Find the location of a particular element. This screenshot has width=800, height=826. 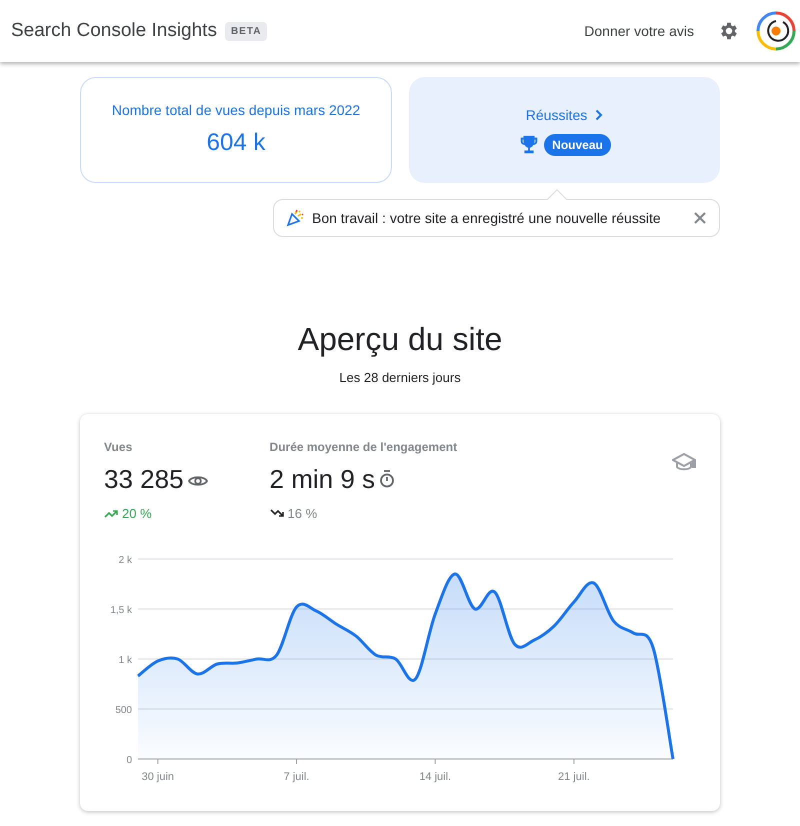

graduation-cap-icon is located at coordinates (684, 462).